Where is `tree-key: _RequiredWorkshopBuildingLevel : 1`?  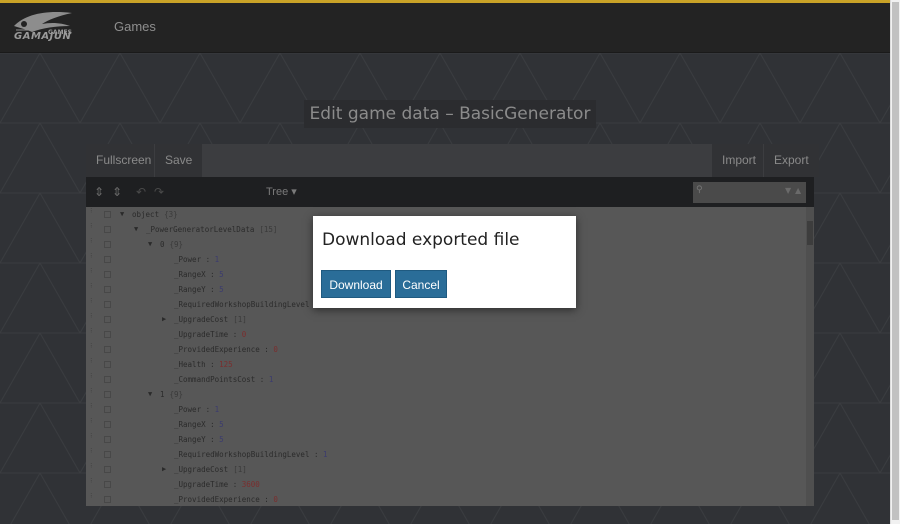
tree-key: _RequiredWorkshopBuildingLevel : 1 is located at coordinates (251, 454).